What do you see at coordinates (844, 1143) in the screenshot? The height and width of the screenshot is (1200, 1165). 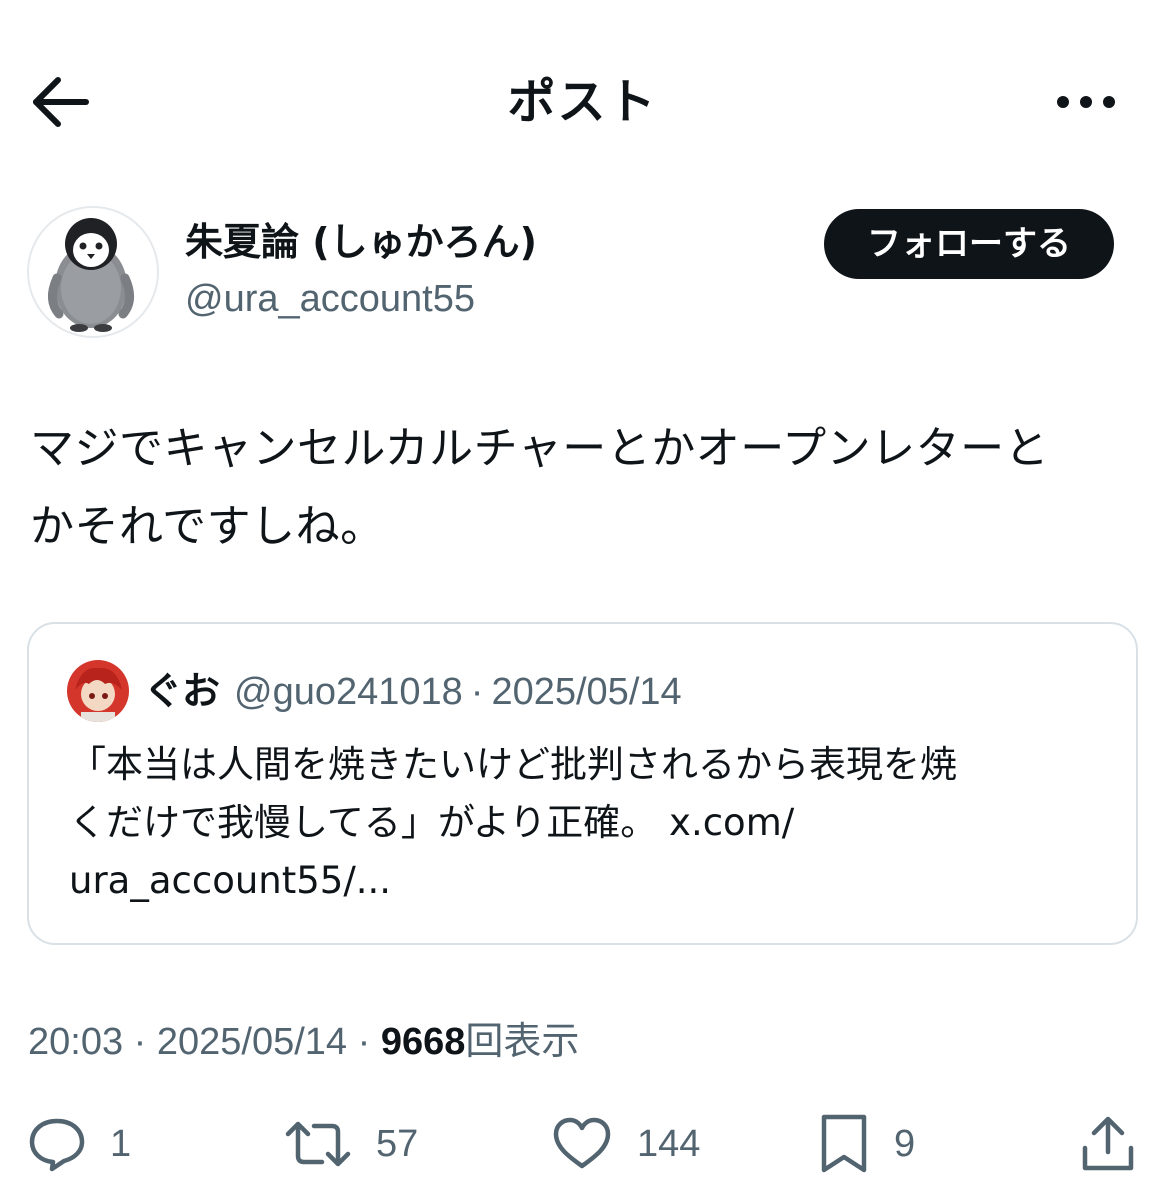 I see `bookmark-icon` at bounding box center [844, 1143].